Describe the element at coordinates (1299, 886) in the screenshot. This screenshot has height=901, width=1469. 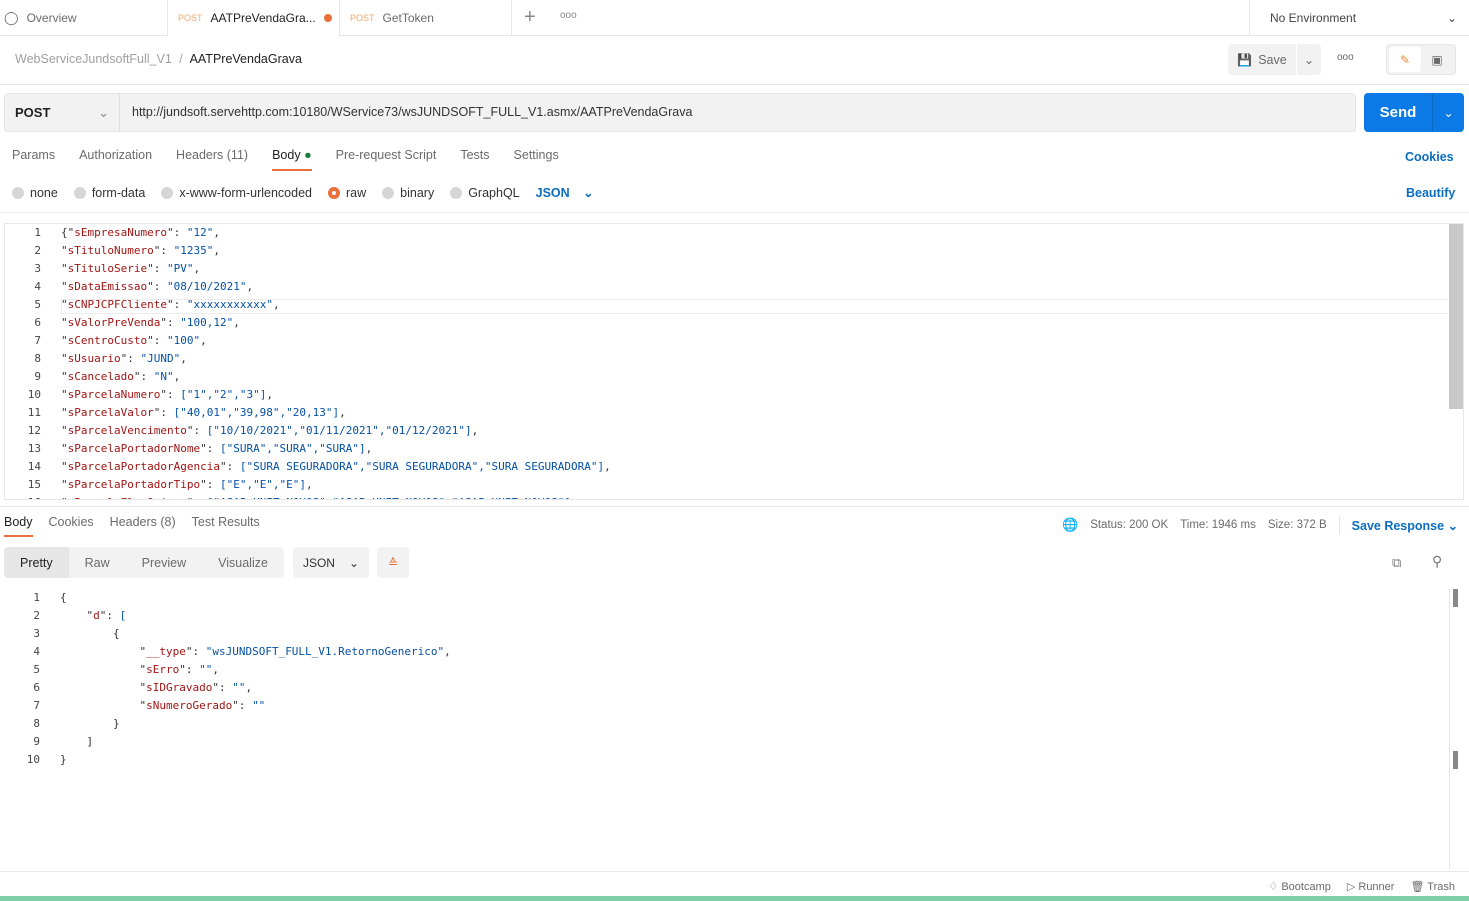
I see `footer-bootcamp: ♢ Bootcamp` at that location.